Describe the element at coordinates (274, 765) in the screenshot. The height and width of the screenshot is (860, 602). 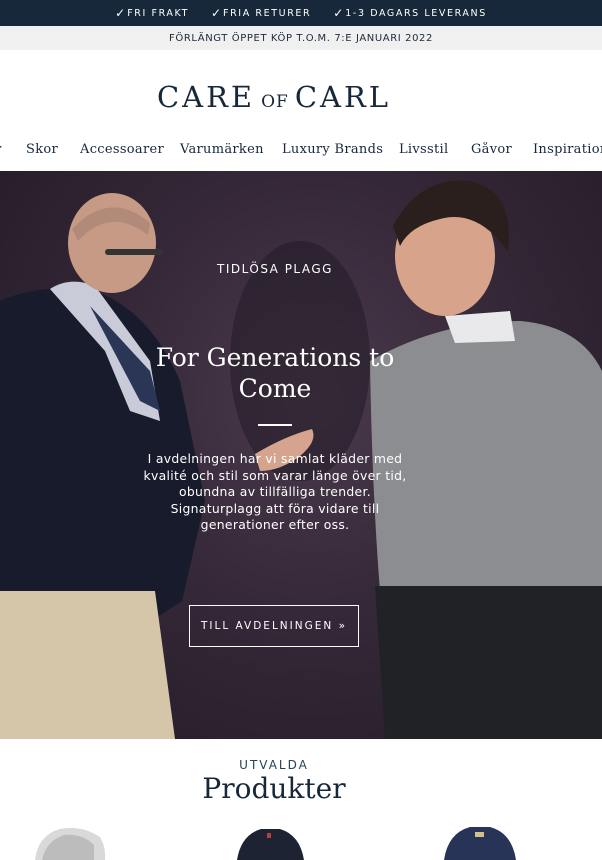
I see `featured-eyebrow: UTVALDA` at that location.